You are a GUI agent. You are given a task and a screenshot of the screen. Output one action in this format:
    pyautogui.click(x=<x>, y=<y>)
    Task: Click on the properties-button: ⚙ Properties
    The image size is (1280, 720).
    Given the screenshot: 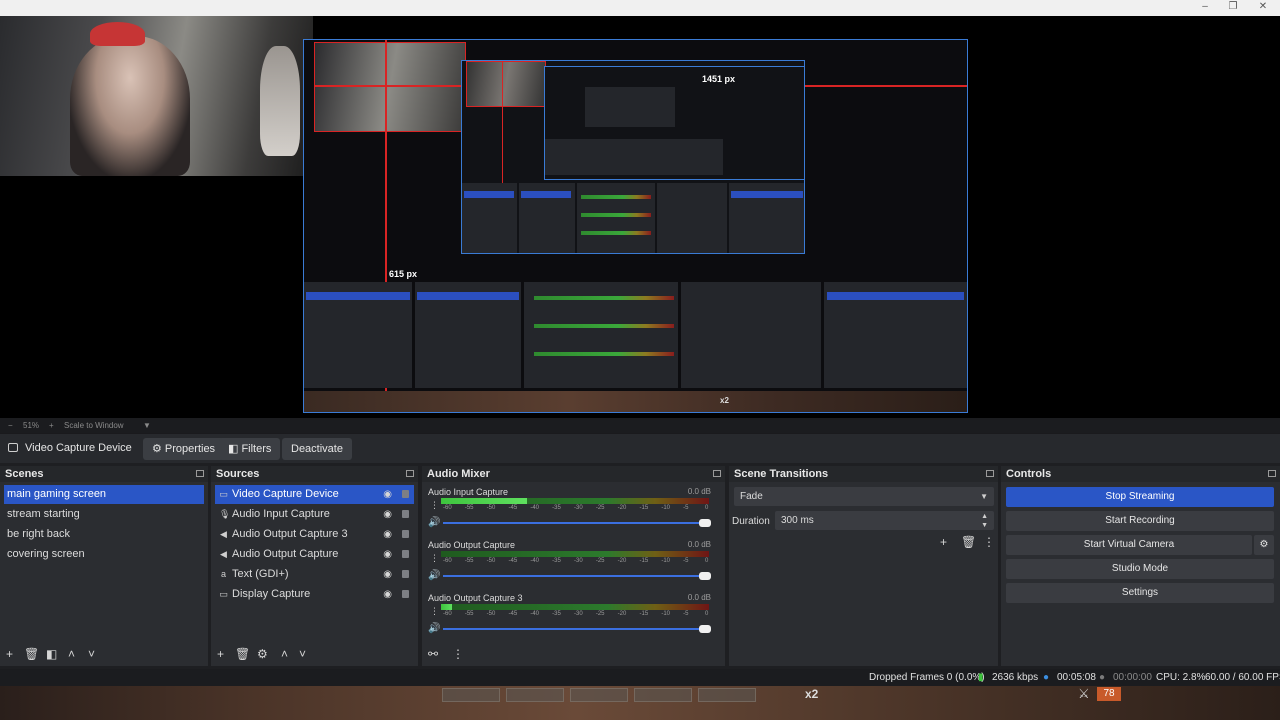 What is the action you would take?
    pyautogui.click(x=184, y=449)
    